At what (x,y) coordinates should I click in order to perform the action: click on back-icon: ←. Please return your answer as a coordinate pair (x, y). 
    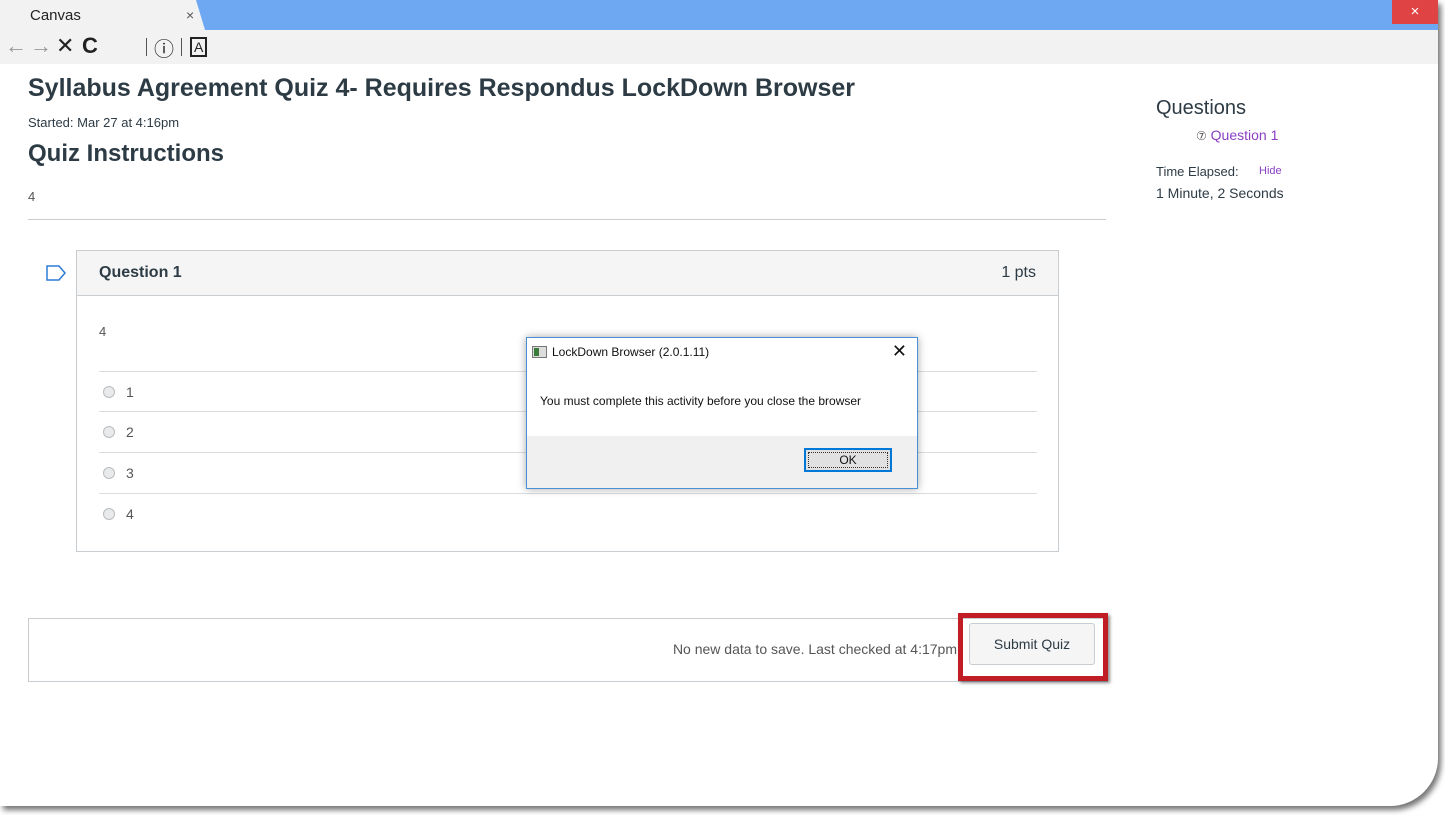
    Looking at the image, I should click on (16, 46).